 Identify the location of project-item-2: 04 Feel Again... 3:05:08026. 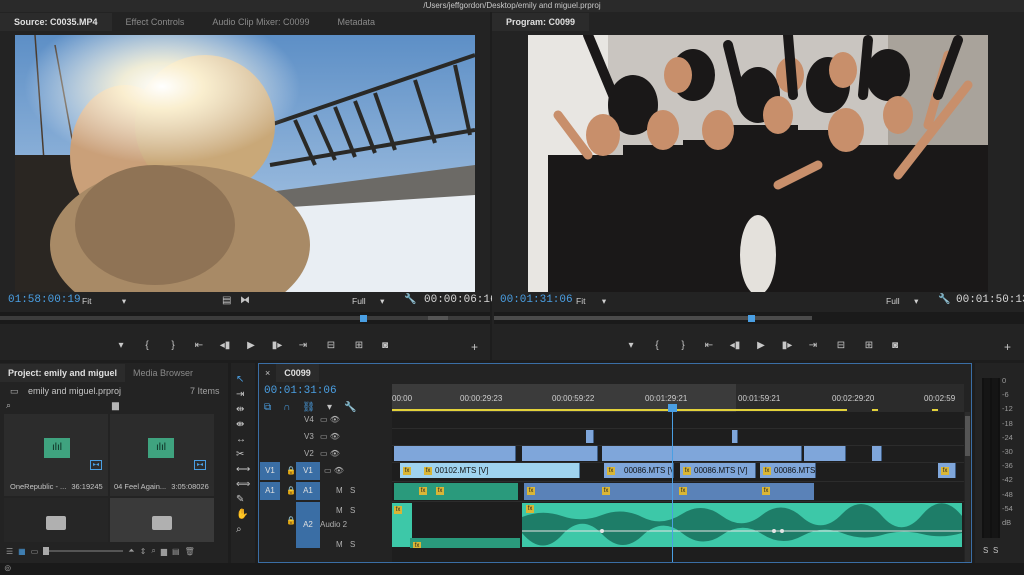
(161, 486).